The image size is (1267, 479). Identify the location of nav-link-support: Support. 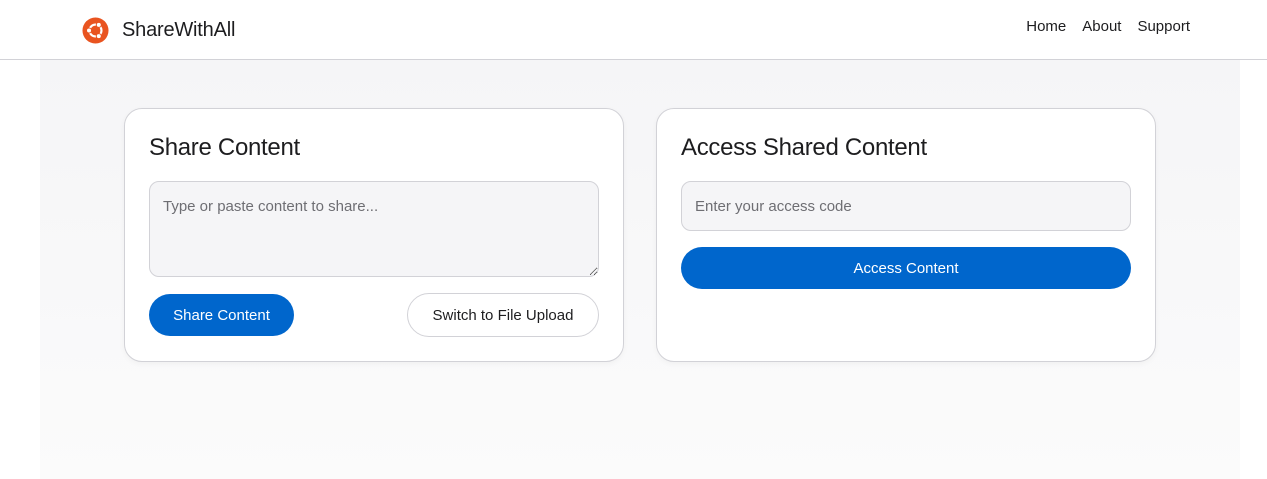
(1163, 26).